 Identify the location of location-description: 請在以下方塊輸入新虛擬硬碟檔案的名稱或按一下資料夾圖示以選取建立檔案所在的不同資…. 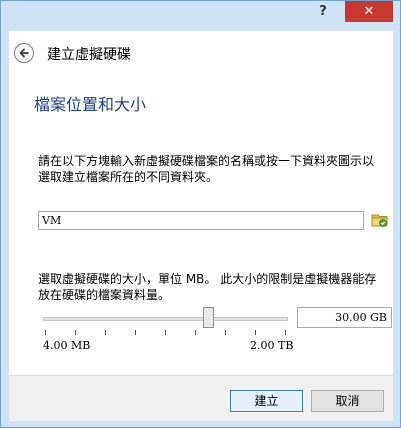
(206, 169).